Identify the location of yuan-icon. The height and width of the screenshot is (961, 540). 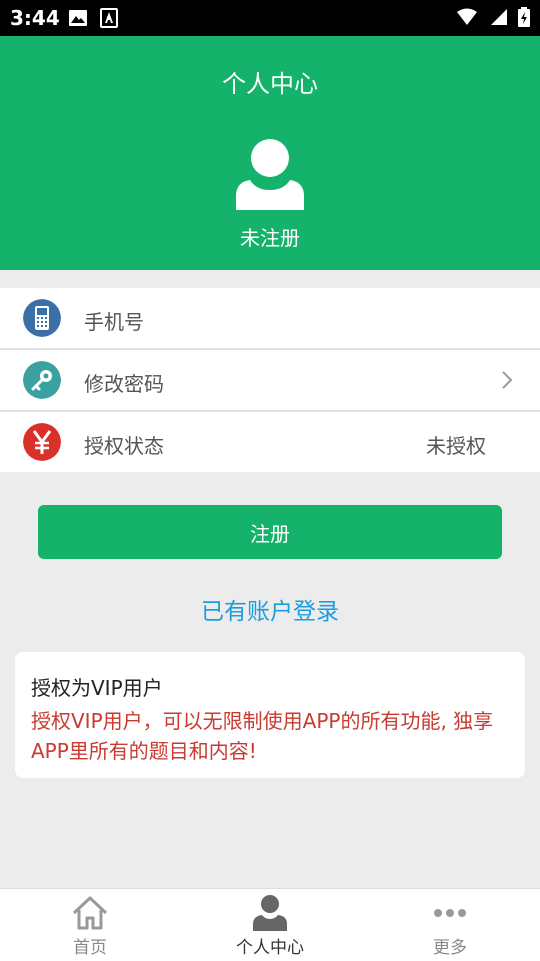
(42, 442).